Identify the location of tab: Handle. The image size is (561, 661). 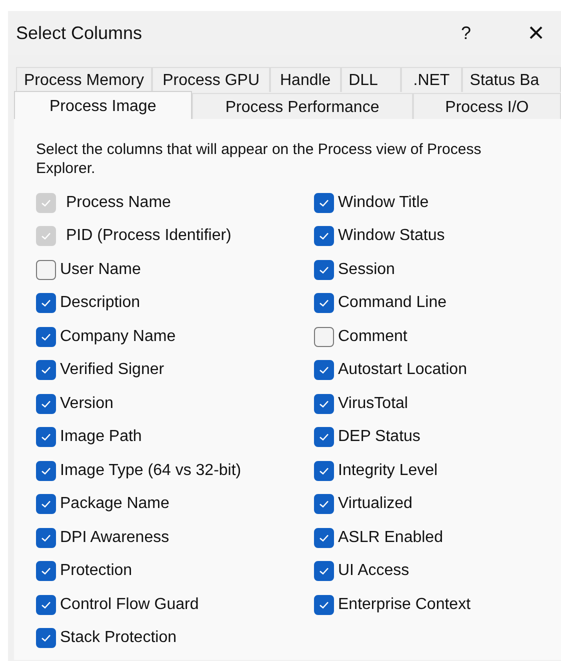
(305, 79).